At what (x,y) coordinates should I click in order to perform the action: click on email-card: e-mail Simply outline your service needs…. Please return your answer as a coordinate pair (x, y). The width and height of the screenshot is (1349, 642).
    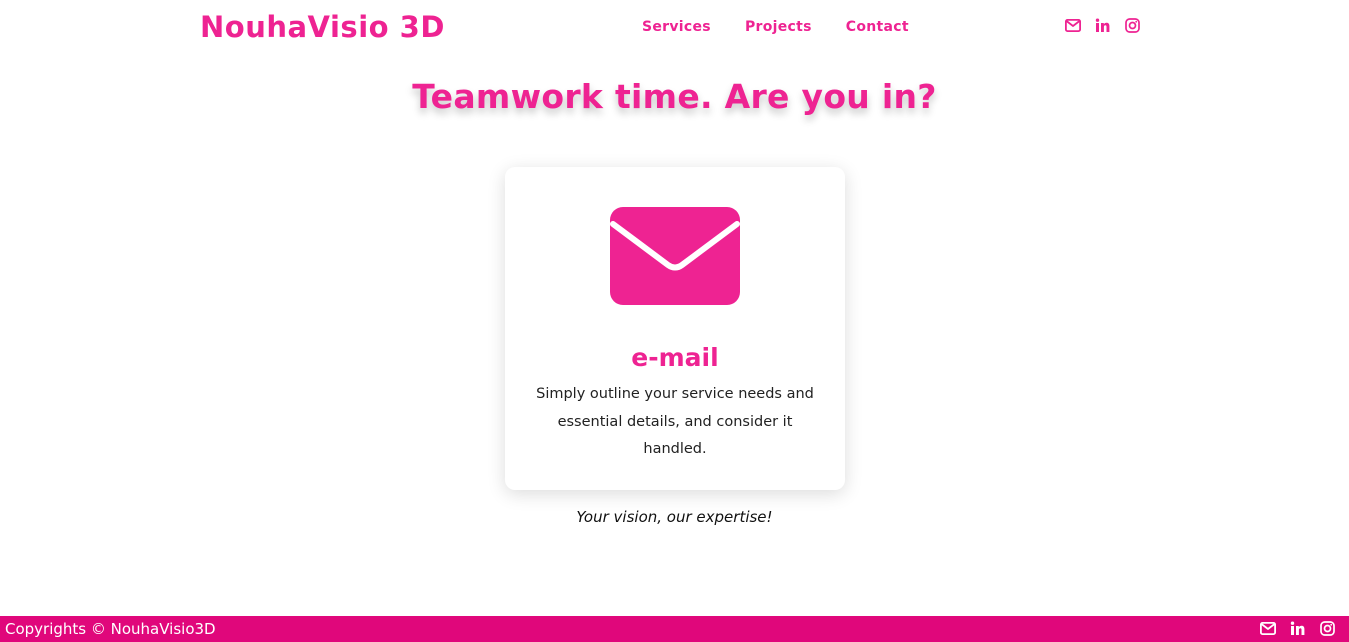
    Looking at the image, I should click on (675, 328).